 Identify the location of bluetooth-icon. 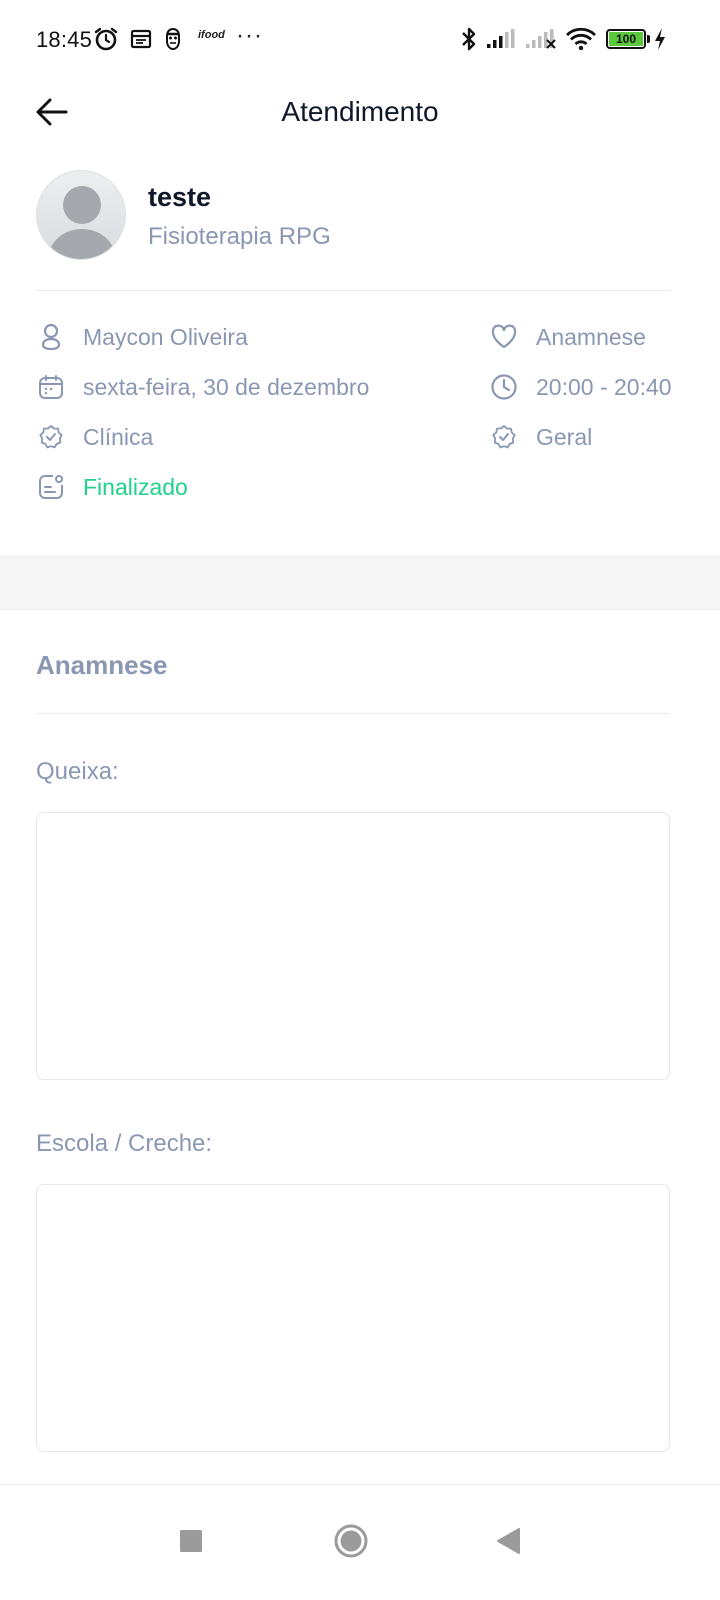
(469, 39).